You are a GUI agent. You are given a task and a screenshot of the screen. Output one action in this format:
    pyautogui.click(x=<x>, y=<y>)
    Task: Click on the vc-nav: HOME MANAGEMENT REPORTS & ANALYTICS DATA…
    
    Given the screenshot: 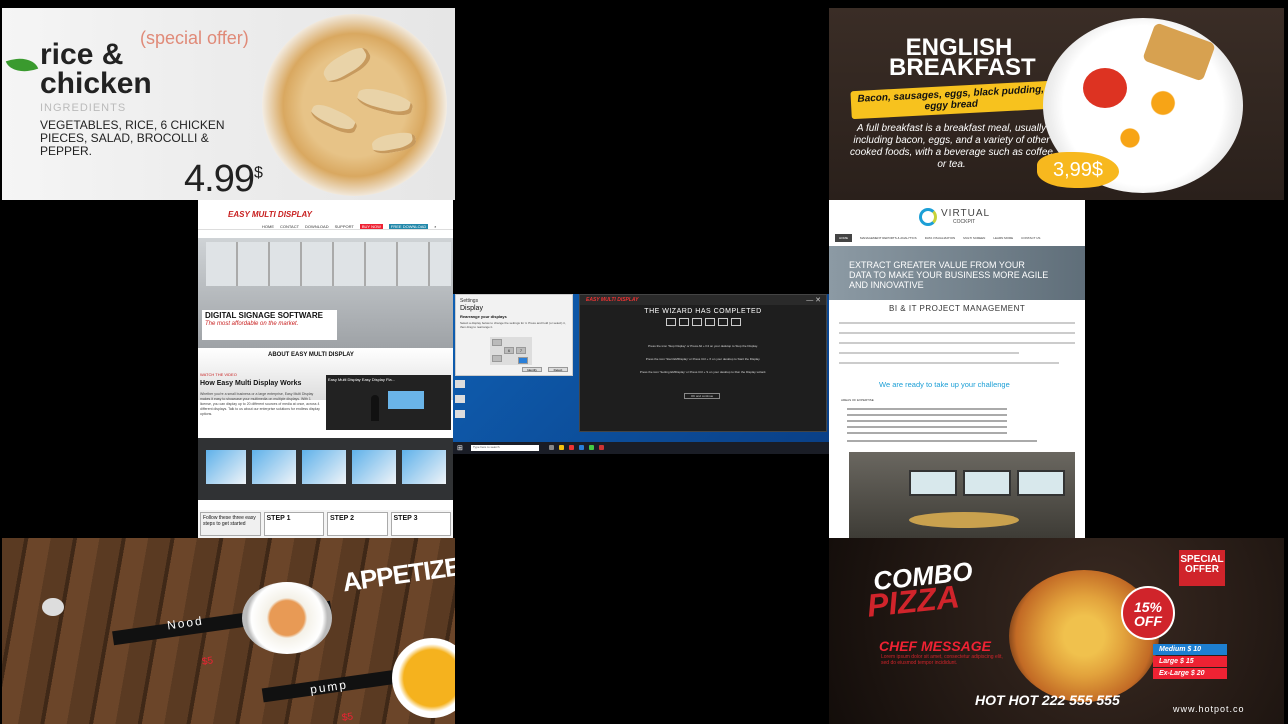 What is the action you would take?
    pyautogui.click(x=959, y=238)
    